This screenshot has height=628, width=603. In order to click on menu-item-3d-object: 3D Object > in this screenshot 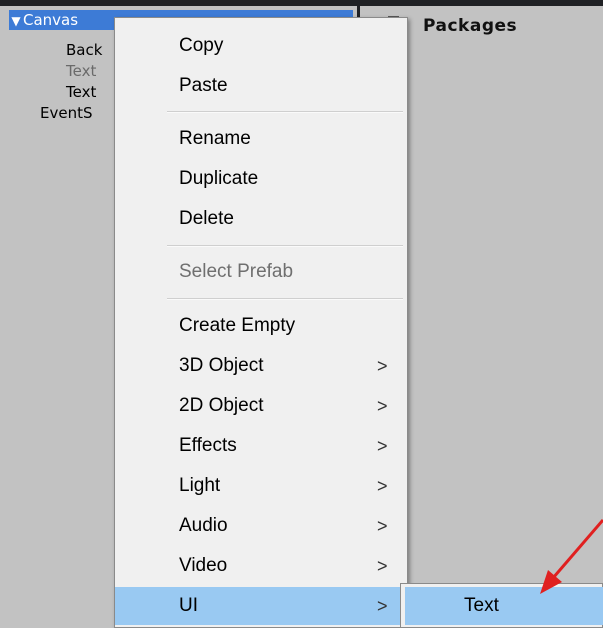, I will do `click(261, 366)`.